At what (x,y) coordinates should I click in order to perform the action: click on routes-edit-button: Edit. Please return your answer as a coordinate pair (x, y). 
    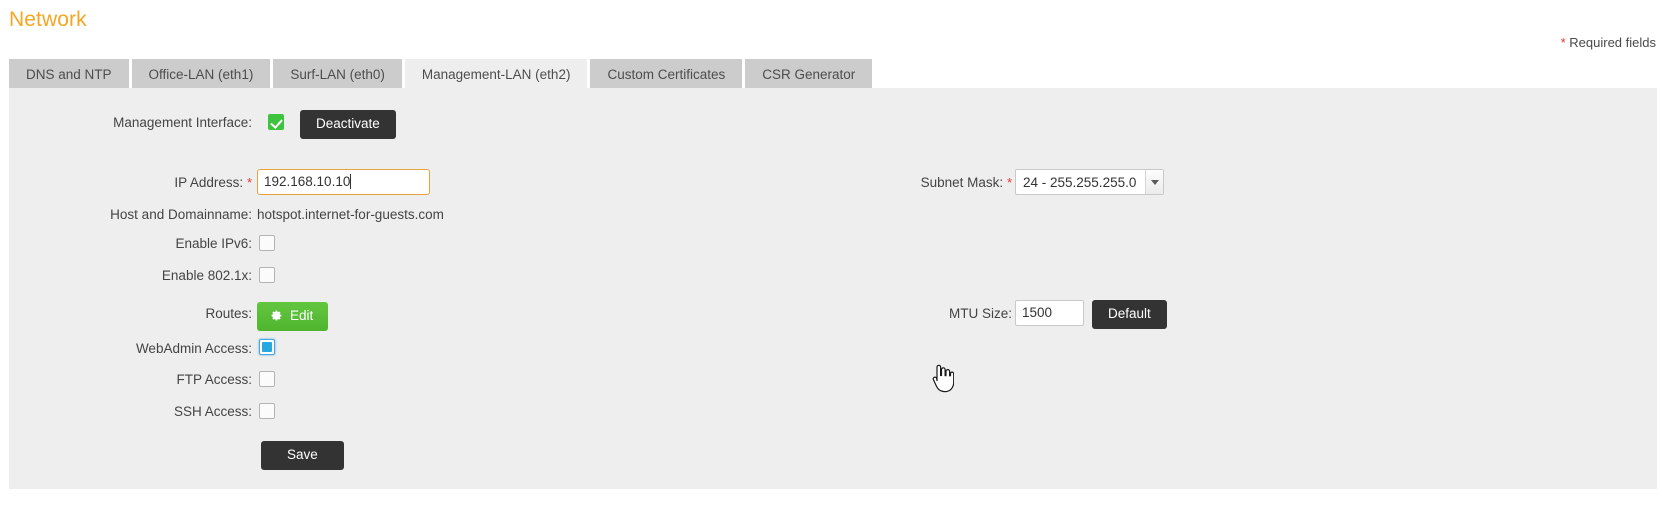
    Looking at the image, I should click on (293, 316).